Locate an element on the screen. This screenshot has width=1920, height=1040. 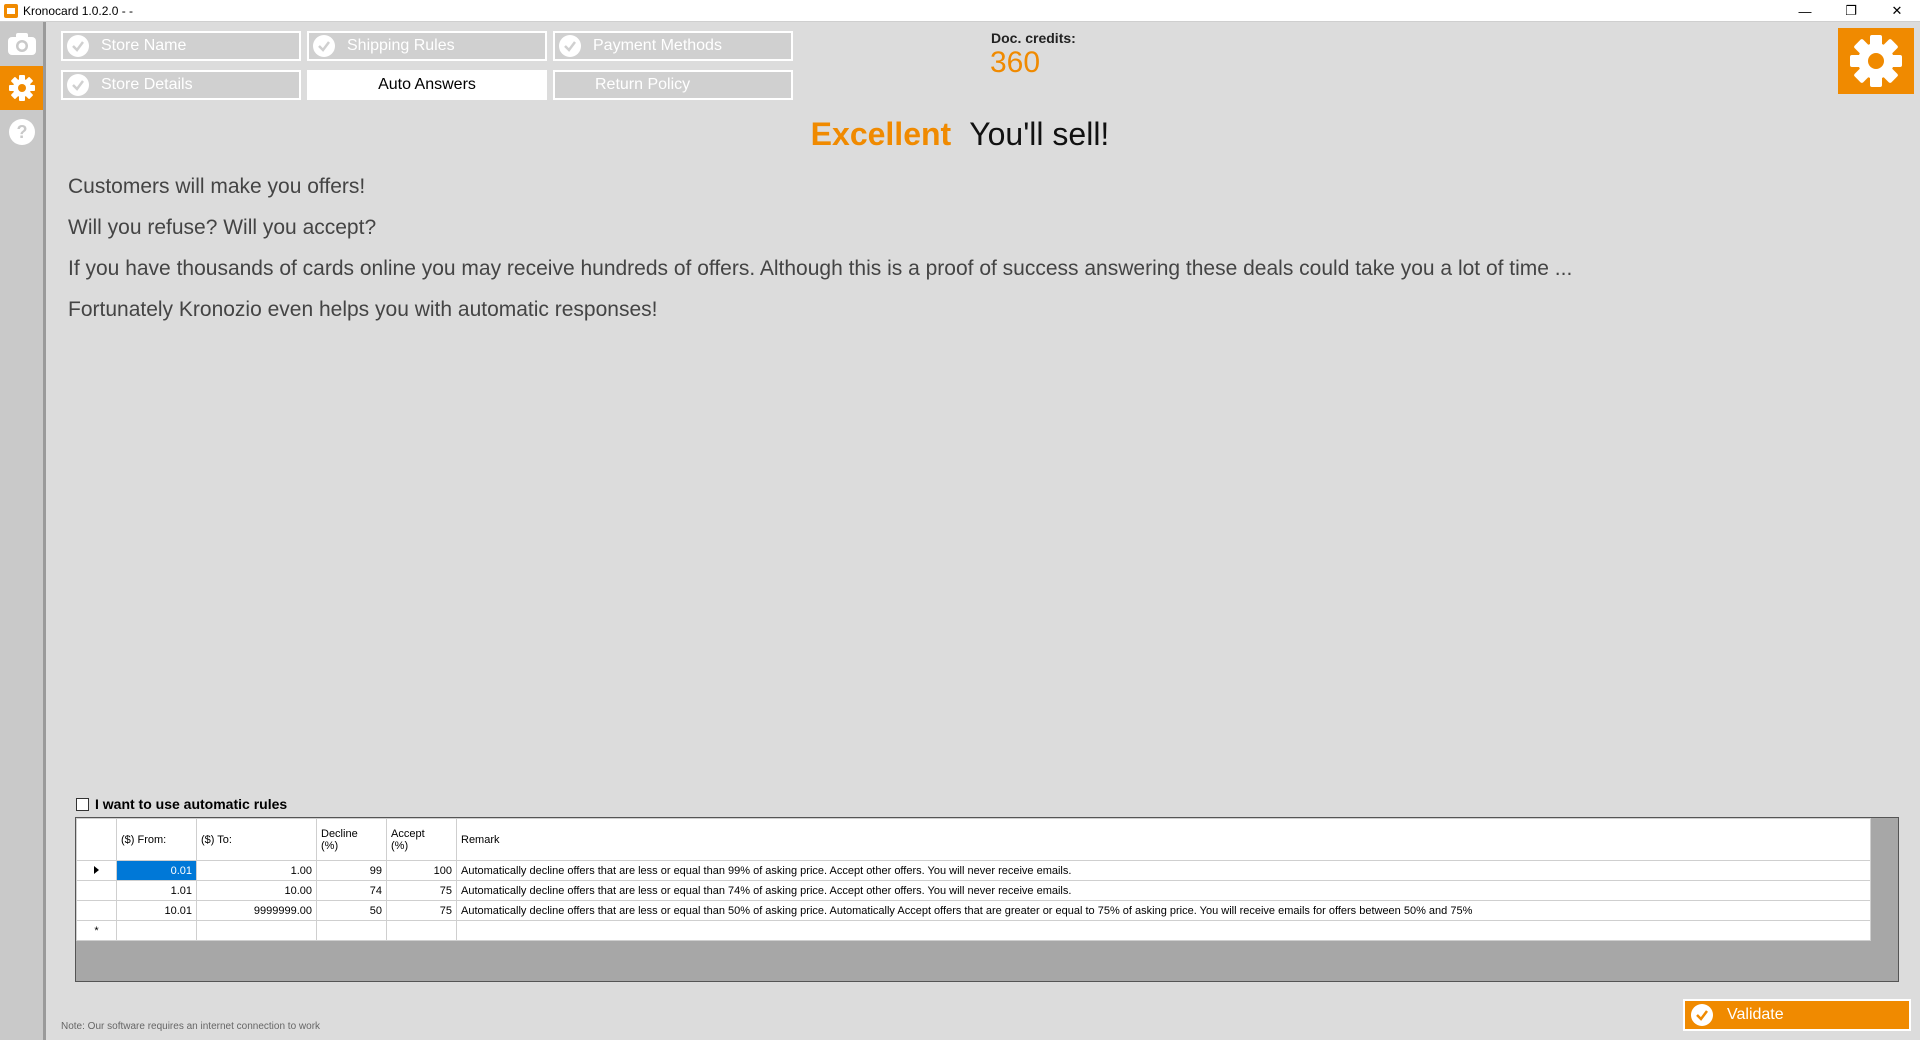
tab-payment-methods: Payment Methods is located at coordinates (673, 46).